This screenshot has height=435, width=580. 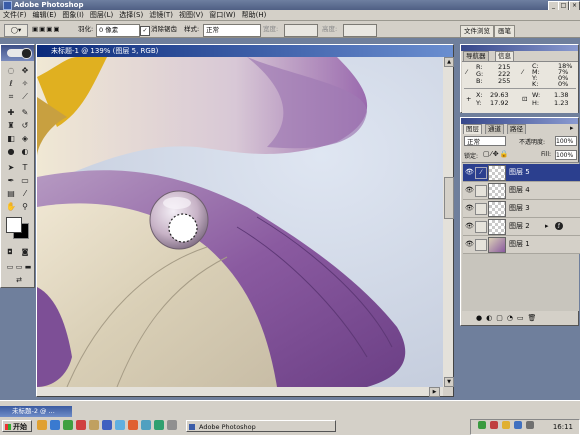 What do you see at coordinates (191, 15) in the screenshot?
I see `menu-view: 视图(V)` at bounding box center [191, 15].